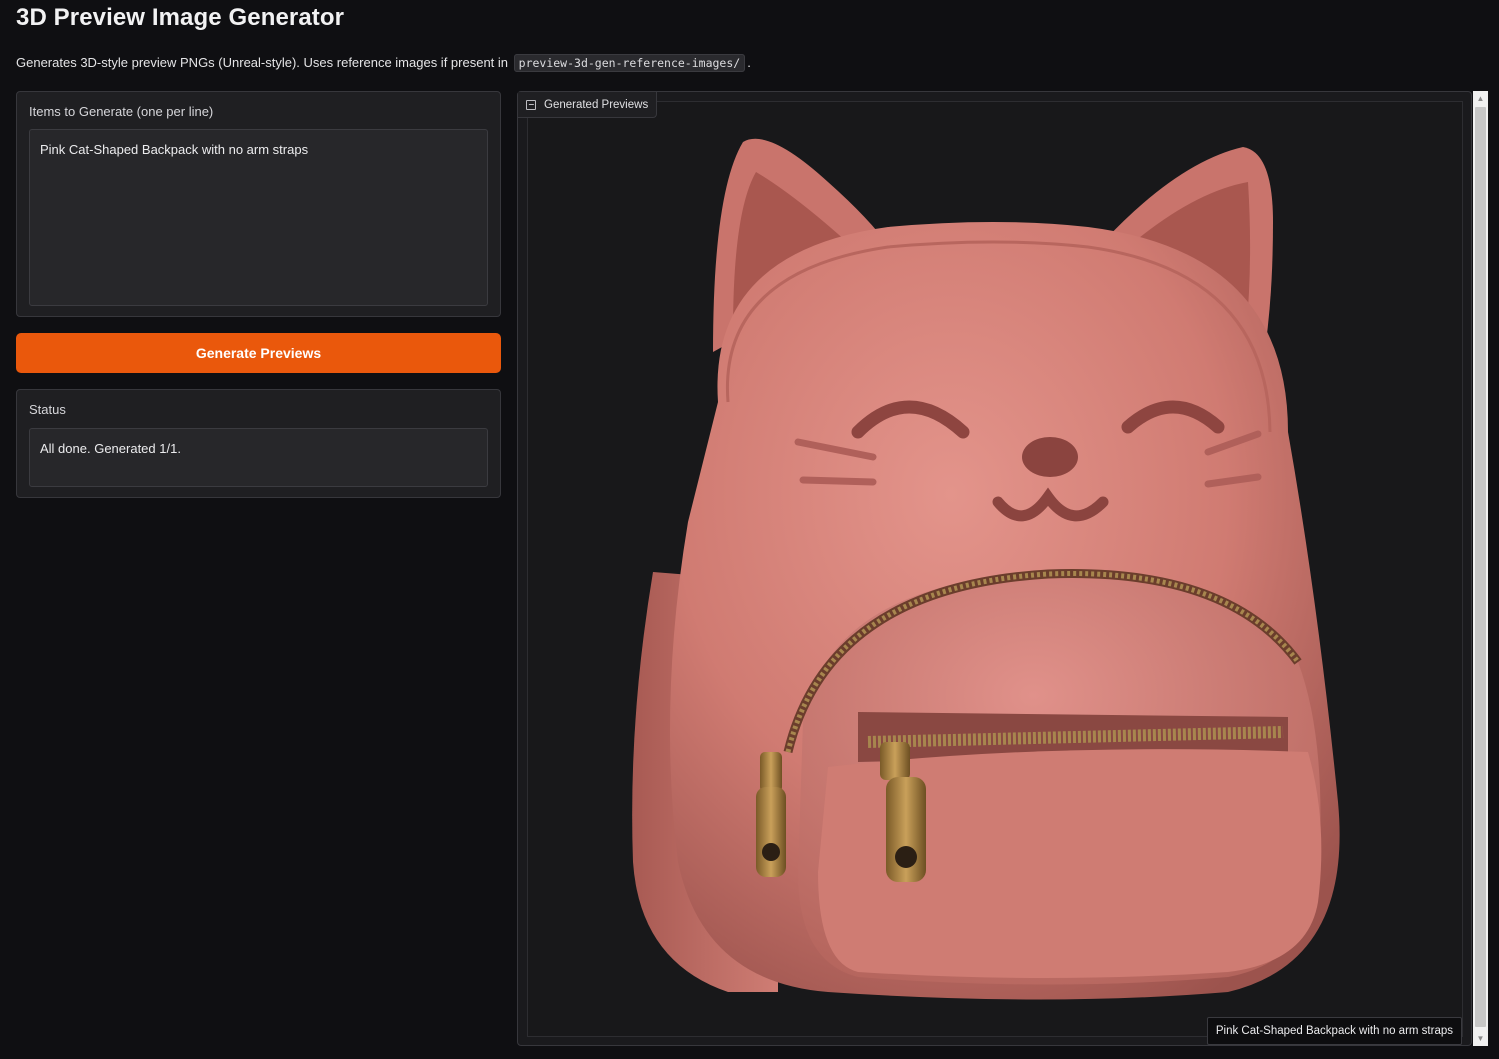 The image size is (1499, 1059). What do you see at coordinates (629, 63) in the screenshot?
I see `reference-folder-path: preview-3d-gen-reference-images/` at bounding box center [629, 63].